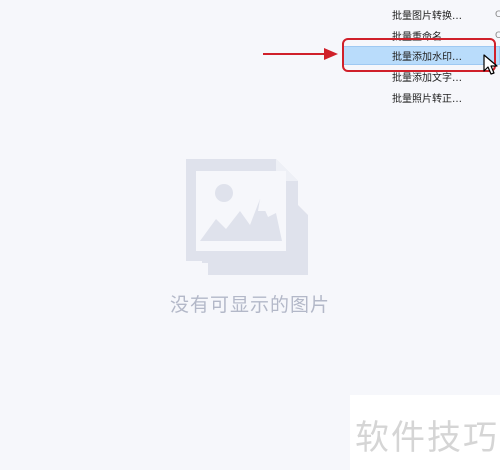 This screenshot has height=470, width=500. I want to click on menu-item-batch-convert: 批量图片转换… C, so click(421, 14).